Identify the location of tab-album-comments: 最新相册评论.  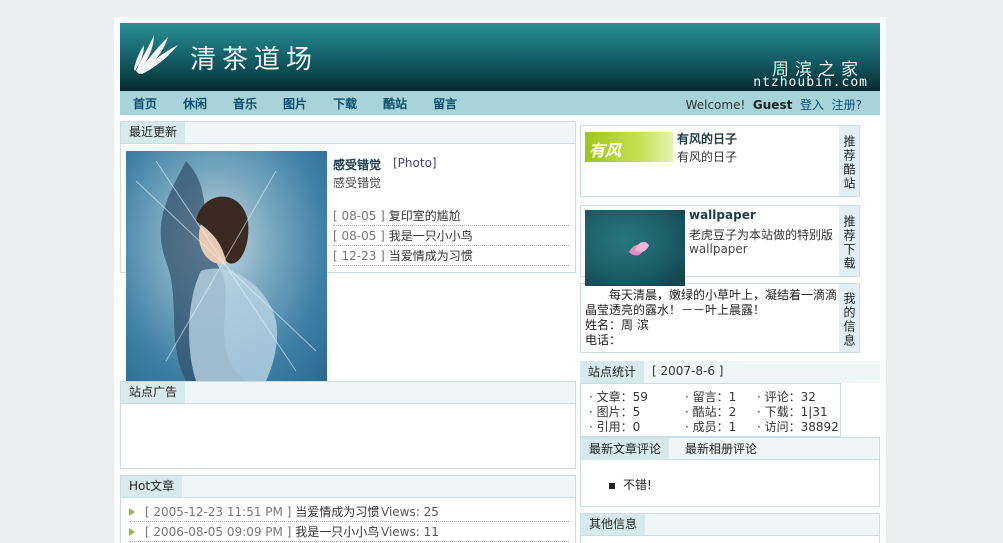
(721, 449).